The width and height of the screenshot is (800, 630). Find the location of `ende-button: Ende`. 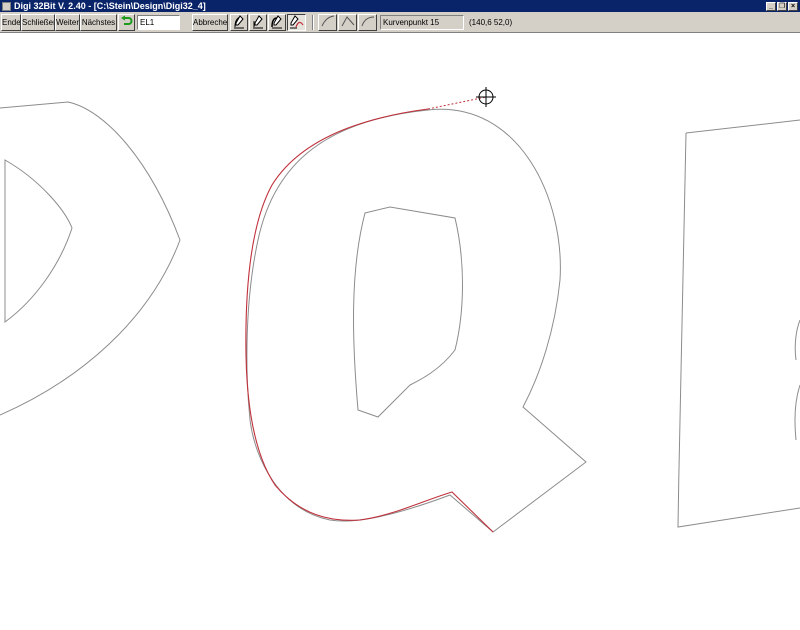

ende-button: Ende is located at coordinates (11, 22).